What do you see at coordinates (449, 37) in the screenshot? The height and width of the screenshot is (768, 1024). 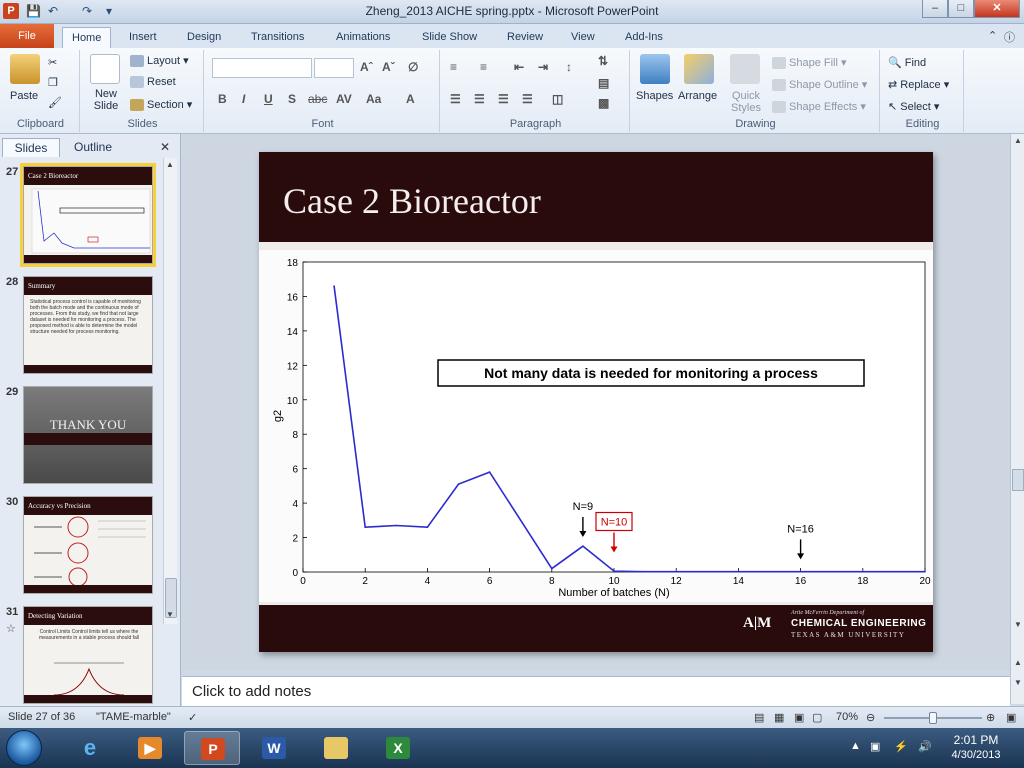 I see `tab-slide-show: Slide Show` at bounding box center [449, 37].